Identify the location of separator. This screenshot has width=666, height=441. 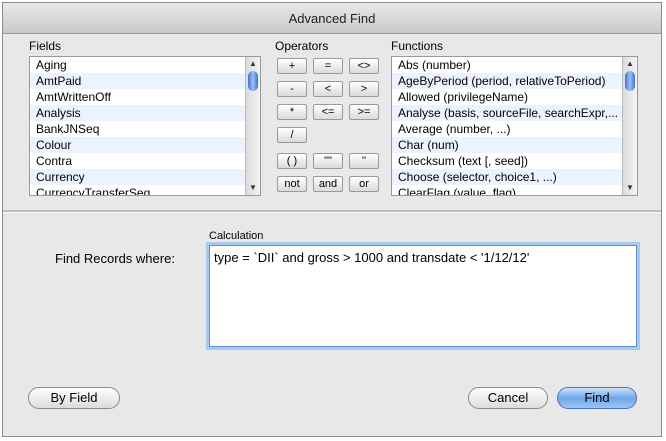
(332, 211).